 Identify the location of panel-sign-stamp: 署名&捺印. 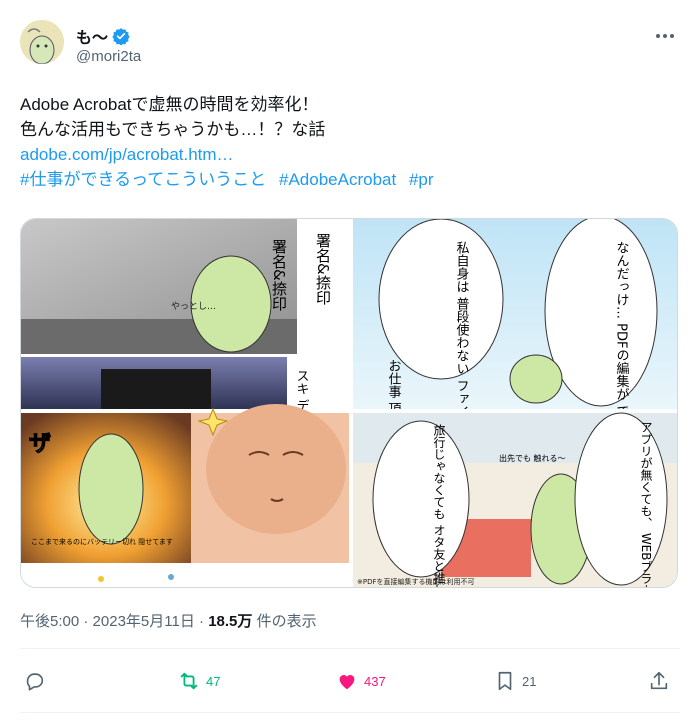
(279, 275).